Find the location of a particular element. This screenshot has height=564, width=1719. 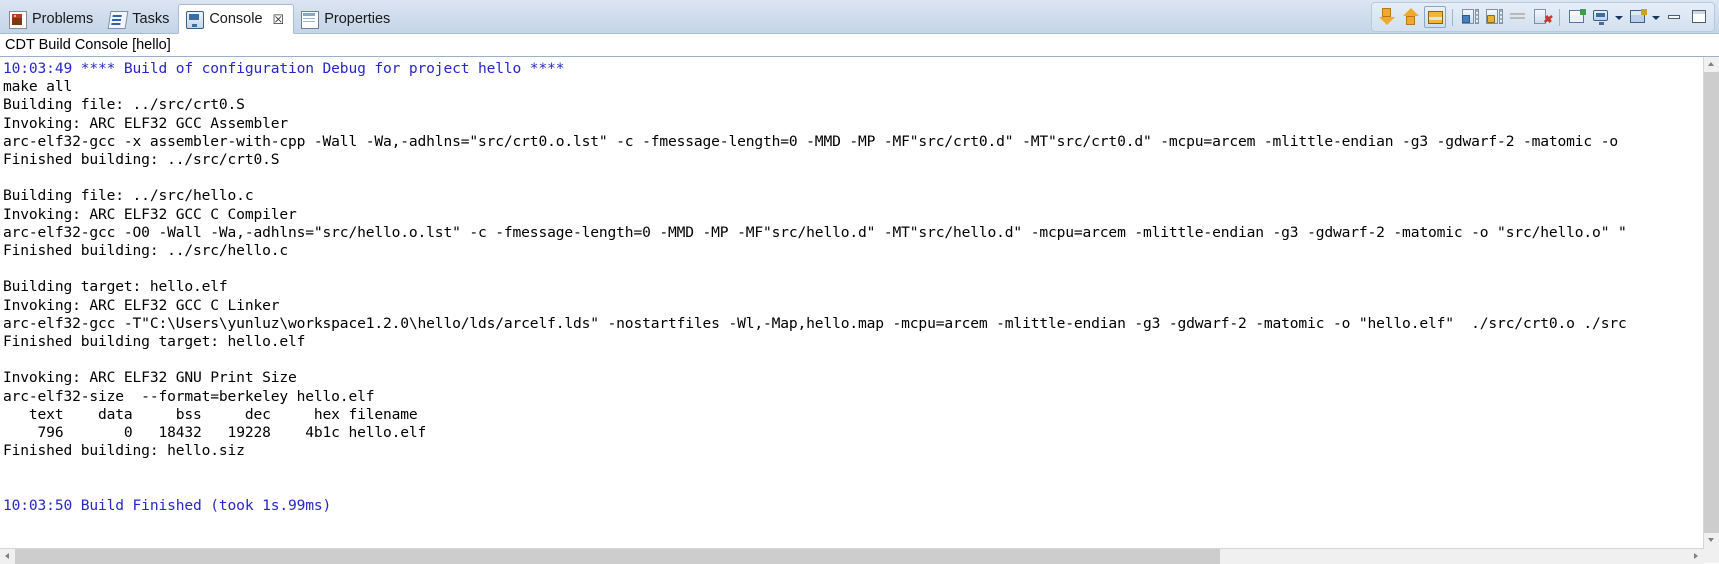

console-line: Building target: hello.elf is located at coordinates (115, 287).